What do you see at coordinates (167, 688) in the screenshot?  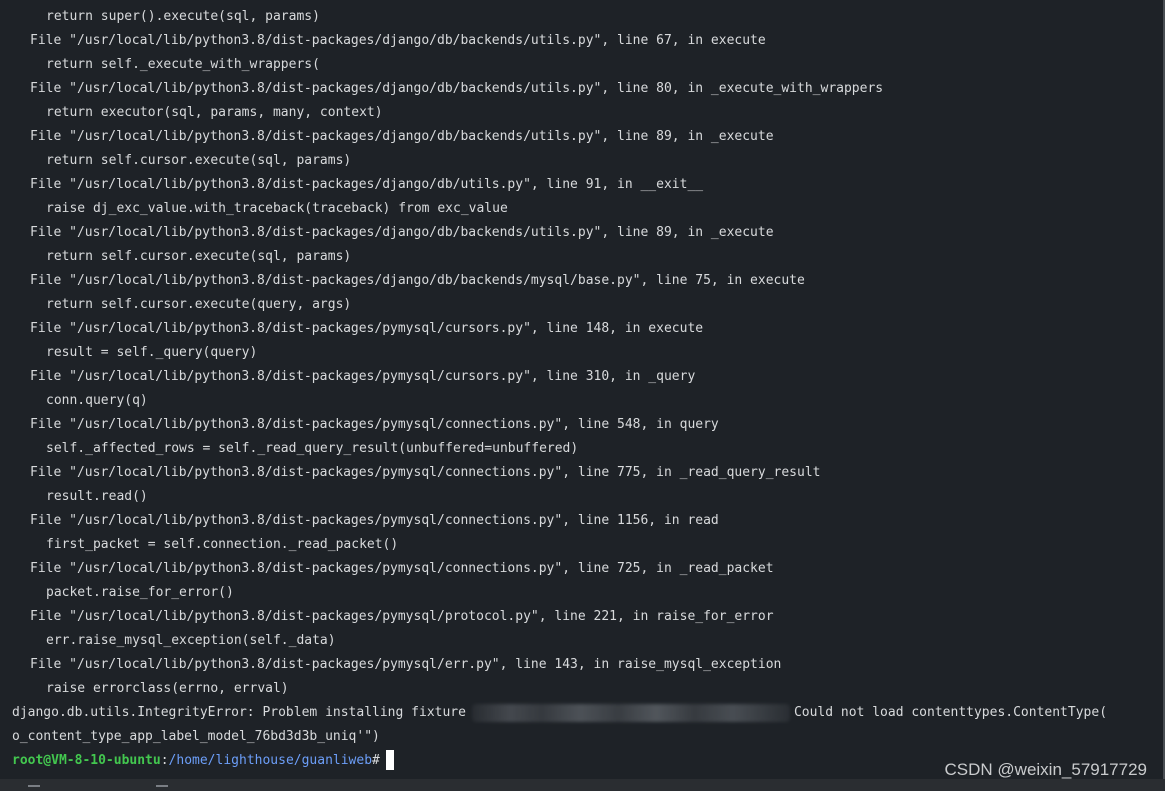 I see `traceback-line: raise errorclass(errno, errval)` at bounding box center [167, 688].